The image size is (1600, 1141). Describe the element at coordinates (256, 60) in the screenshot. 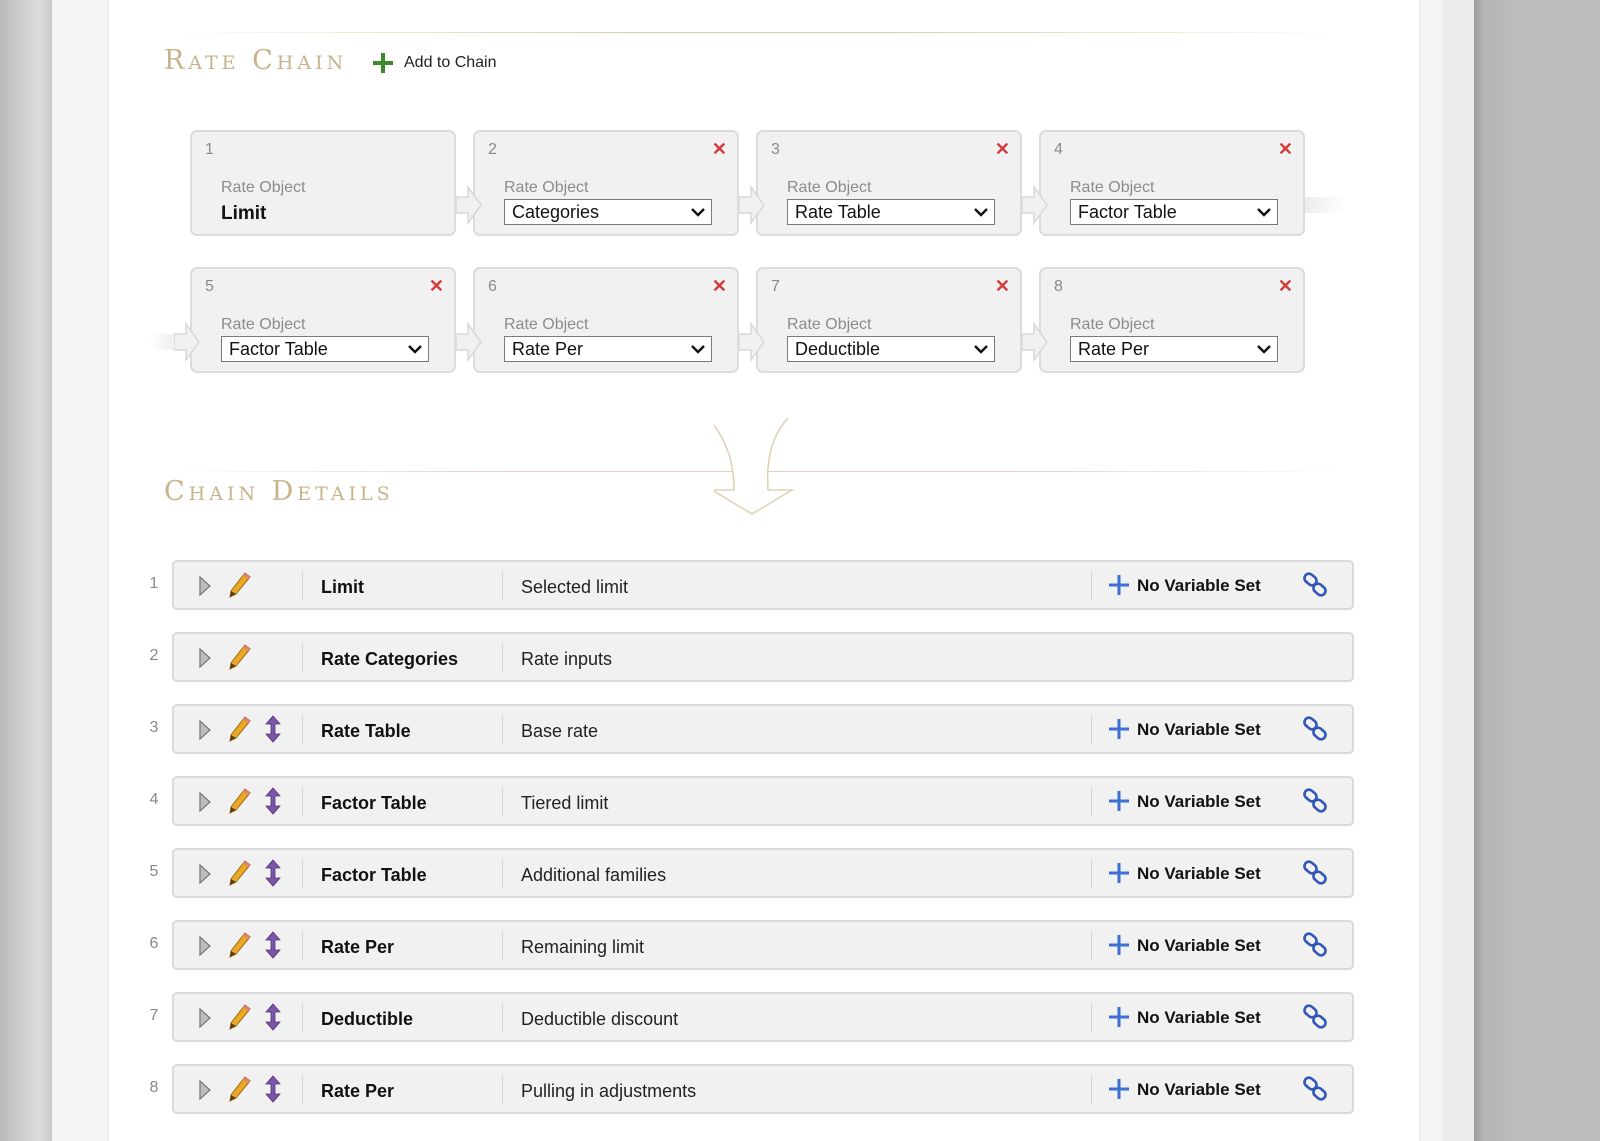

I see `rate-chain-title: Rate Chain` at that location.